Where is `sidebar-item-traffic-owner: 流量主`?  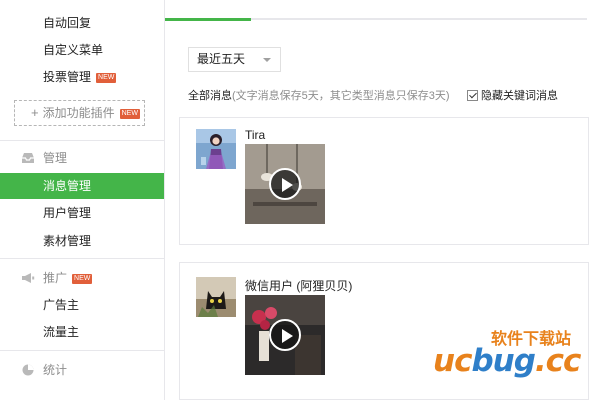 sidebar-item-traffic-owner: 流量主 is located at coordinates (82, 332).